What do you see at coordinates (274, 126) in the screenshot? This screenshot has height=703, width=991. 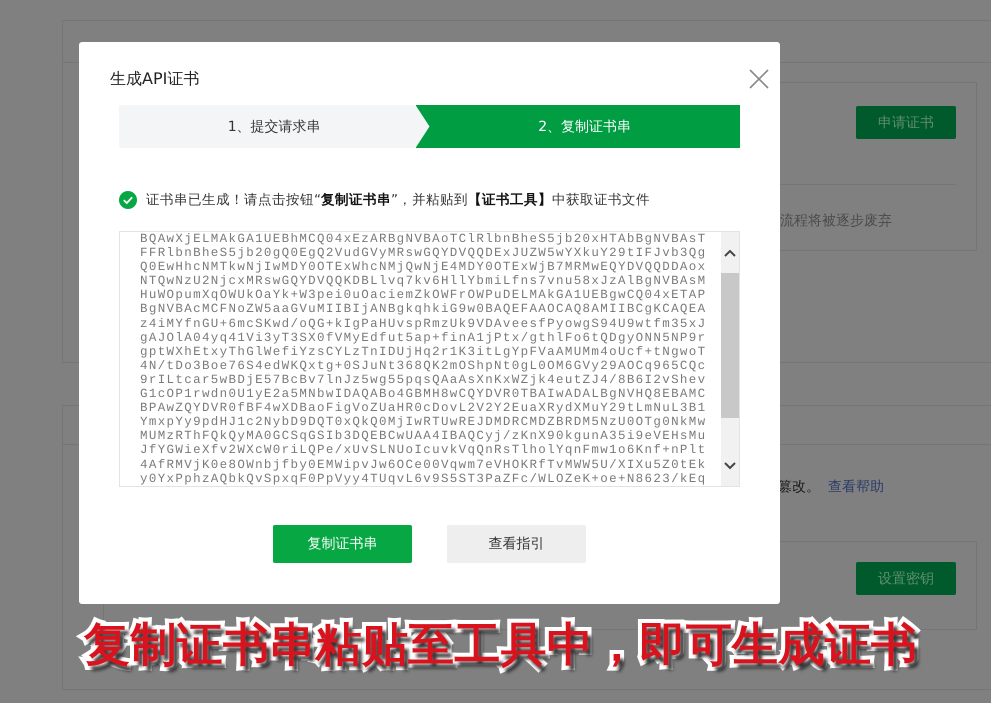 I see `step-tab: 1、提交请求串` at bounding box center [274, 126].